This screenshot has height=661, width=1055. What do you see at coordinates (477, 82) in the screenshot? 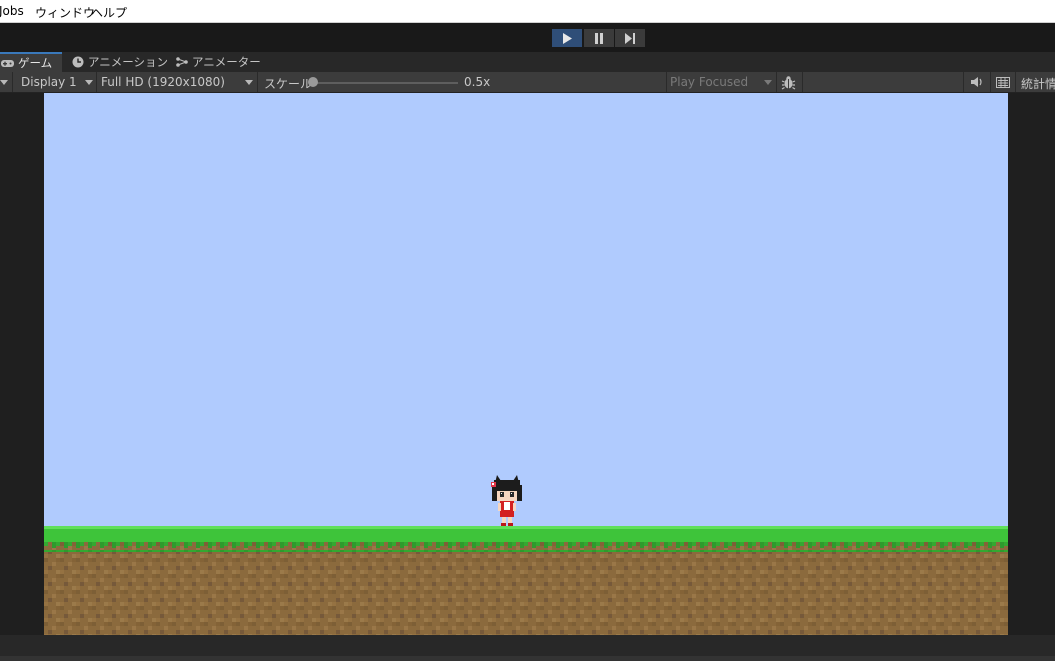
I see `scale-value: 0.5x` at bounding box center [477, 82].